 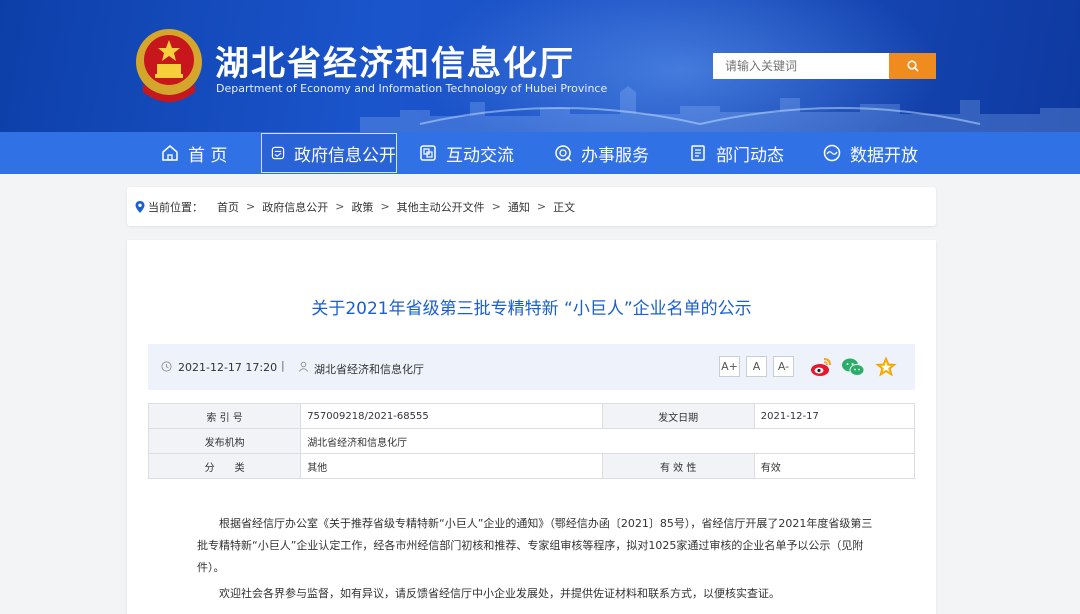 What do you see at coordinates (564, 207) in the screenshot?
I see `breadcrumb-current: 正文` at bounding box center [564, 207].